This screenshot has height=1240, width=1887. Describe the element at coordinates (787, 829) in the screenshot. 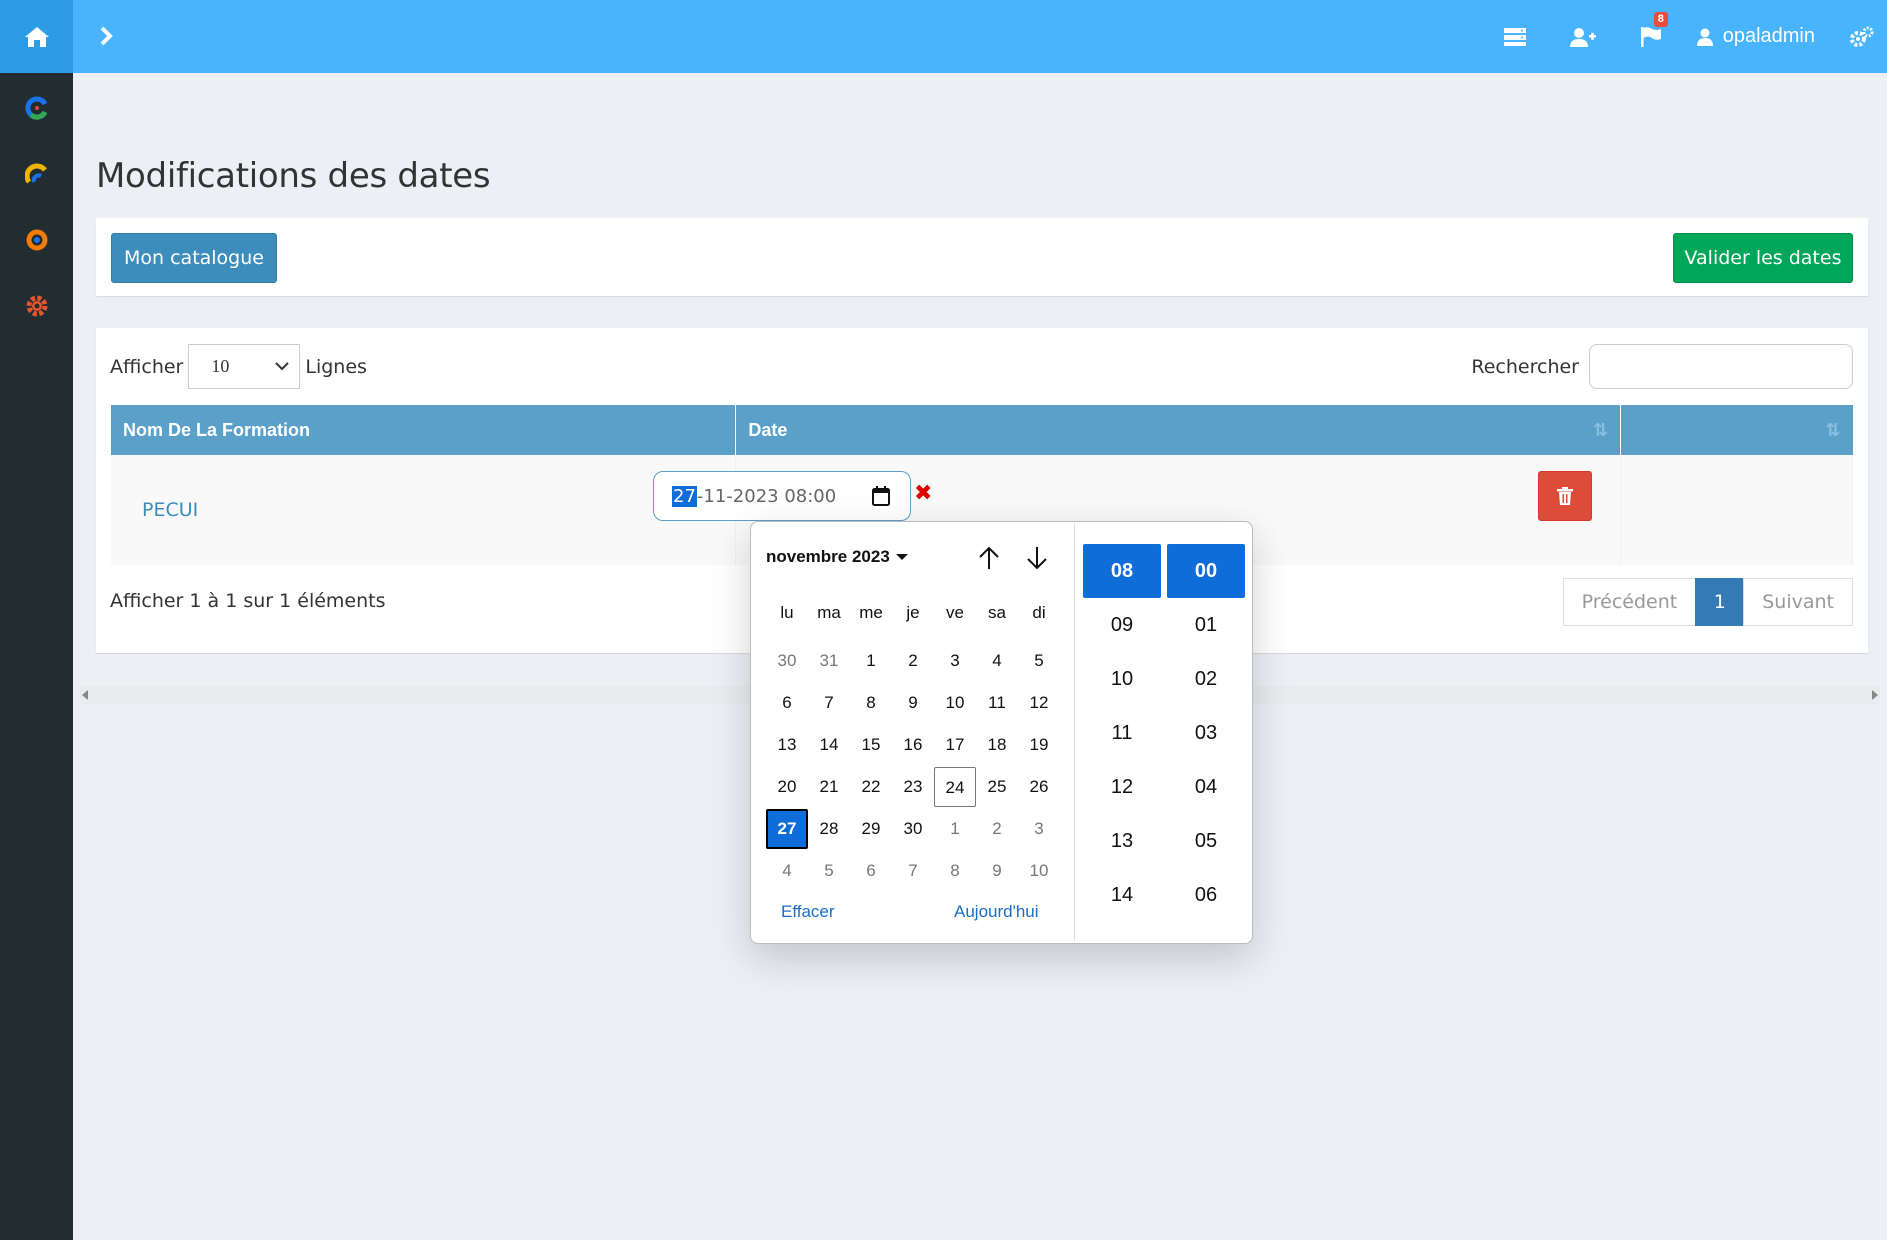

I see `calendar-day: 27` at that location.